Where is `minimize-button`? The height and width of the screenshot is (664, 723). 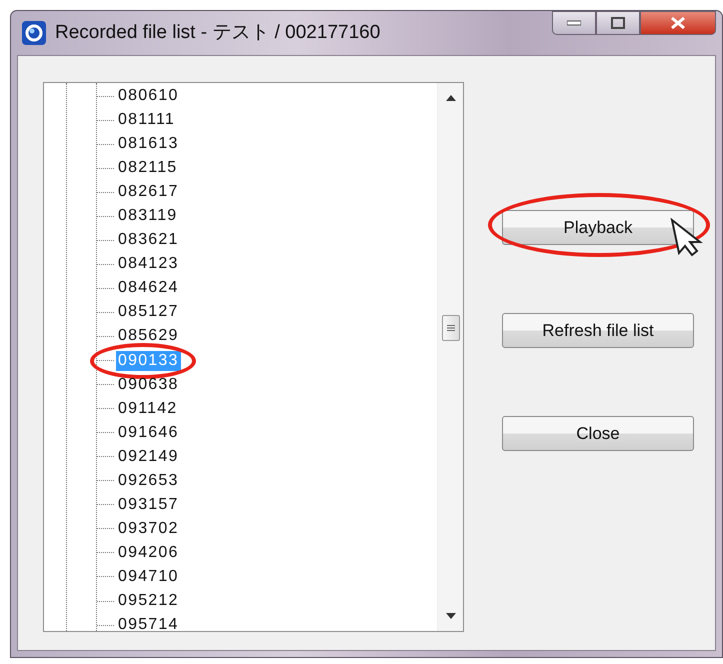
minimize-button is located at coordinates (574, 23).